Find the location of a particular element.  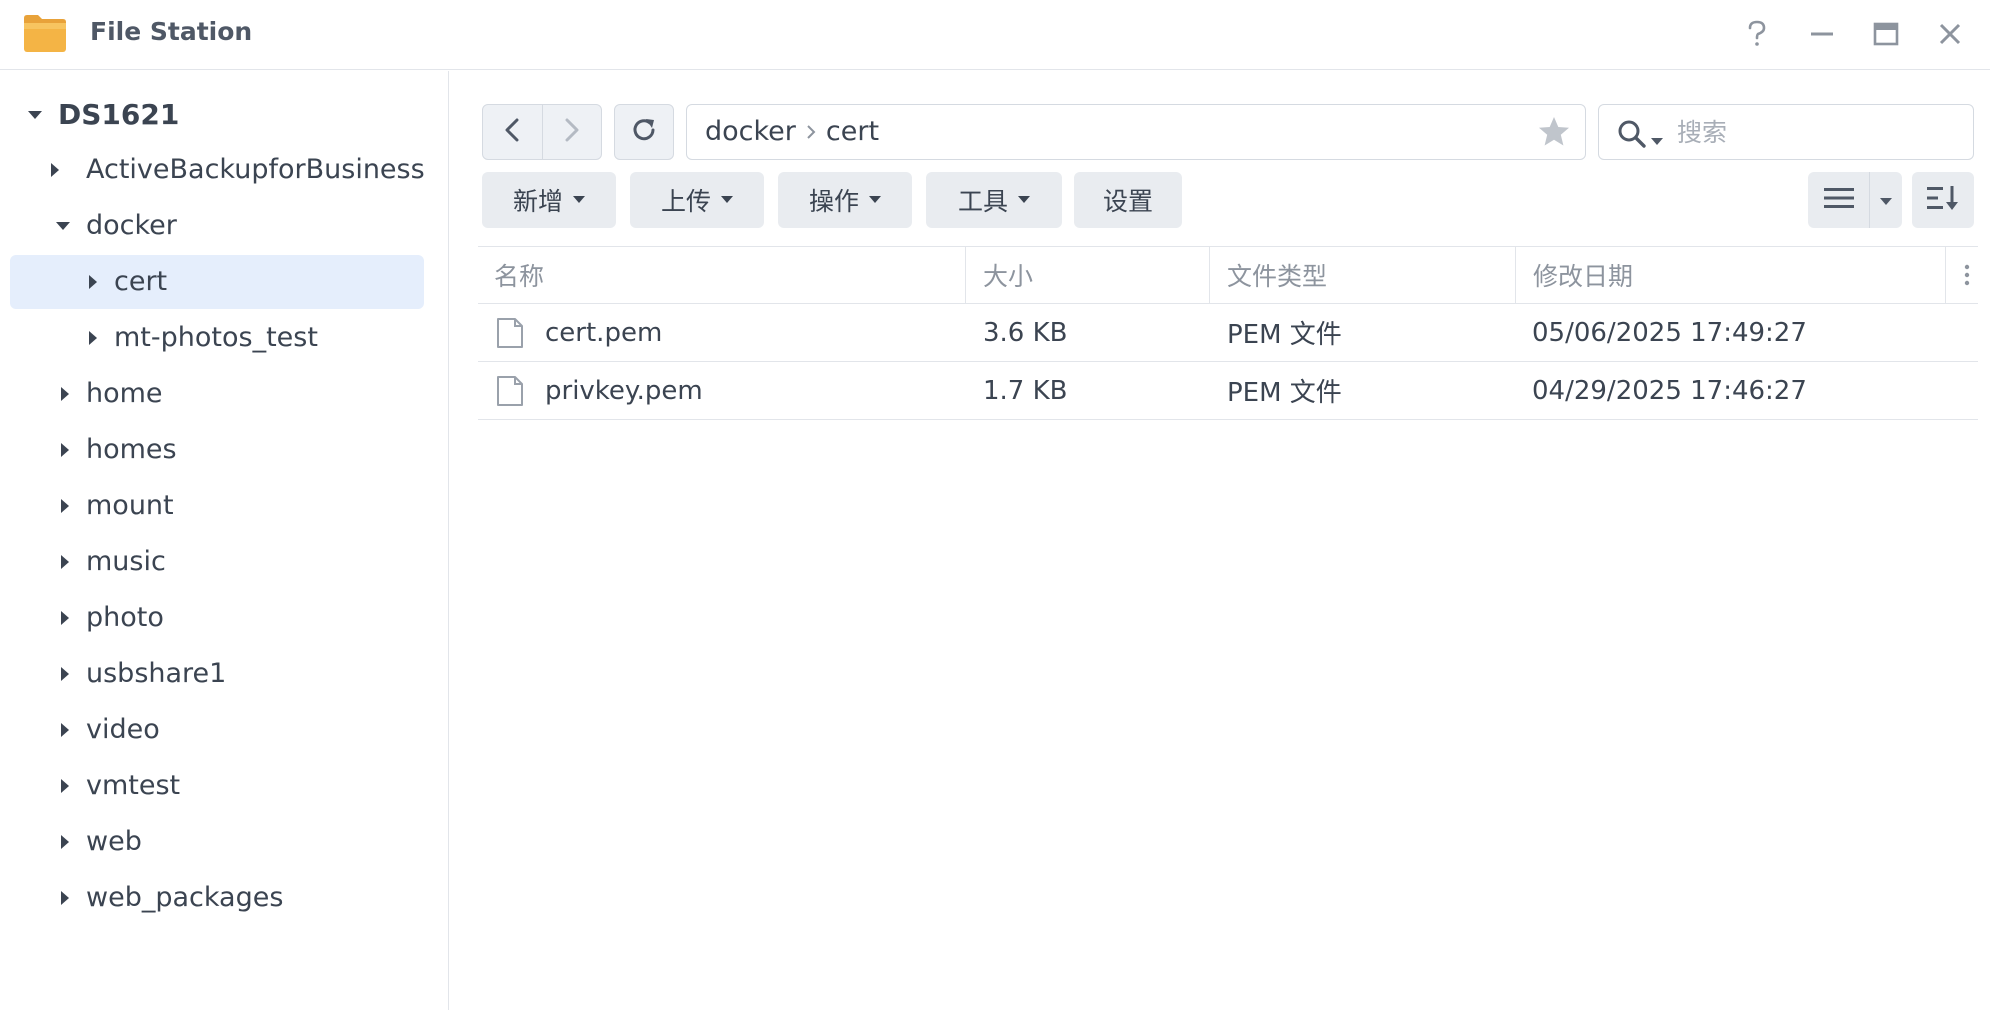

new-button-label: 新增 is located at coordinates (537, 201).